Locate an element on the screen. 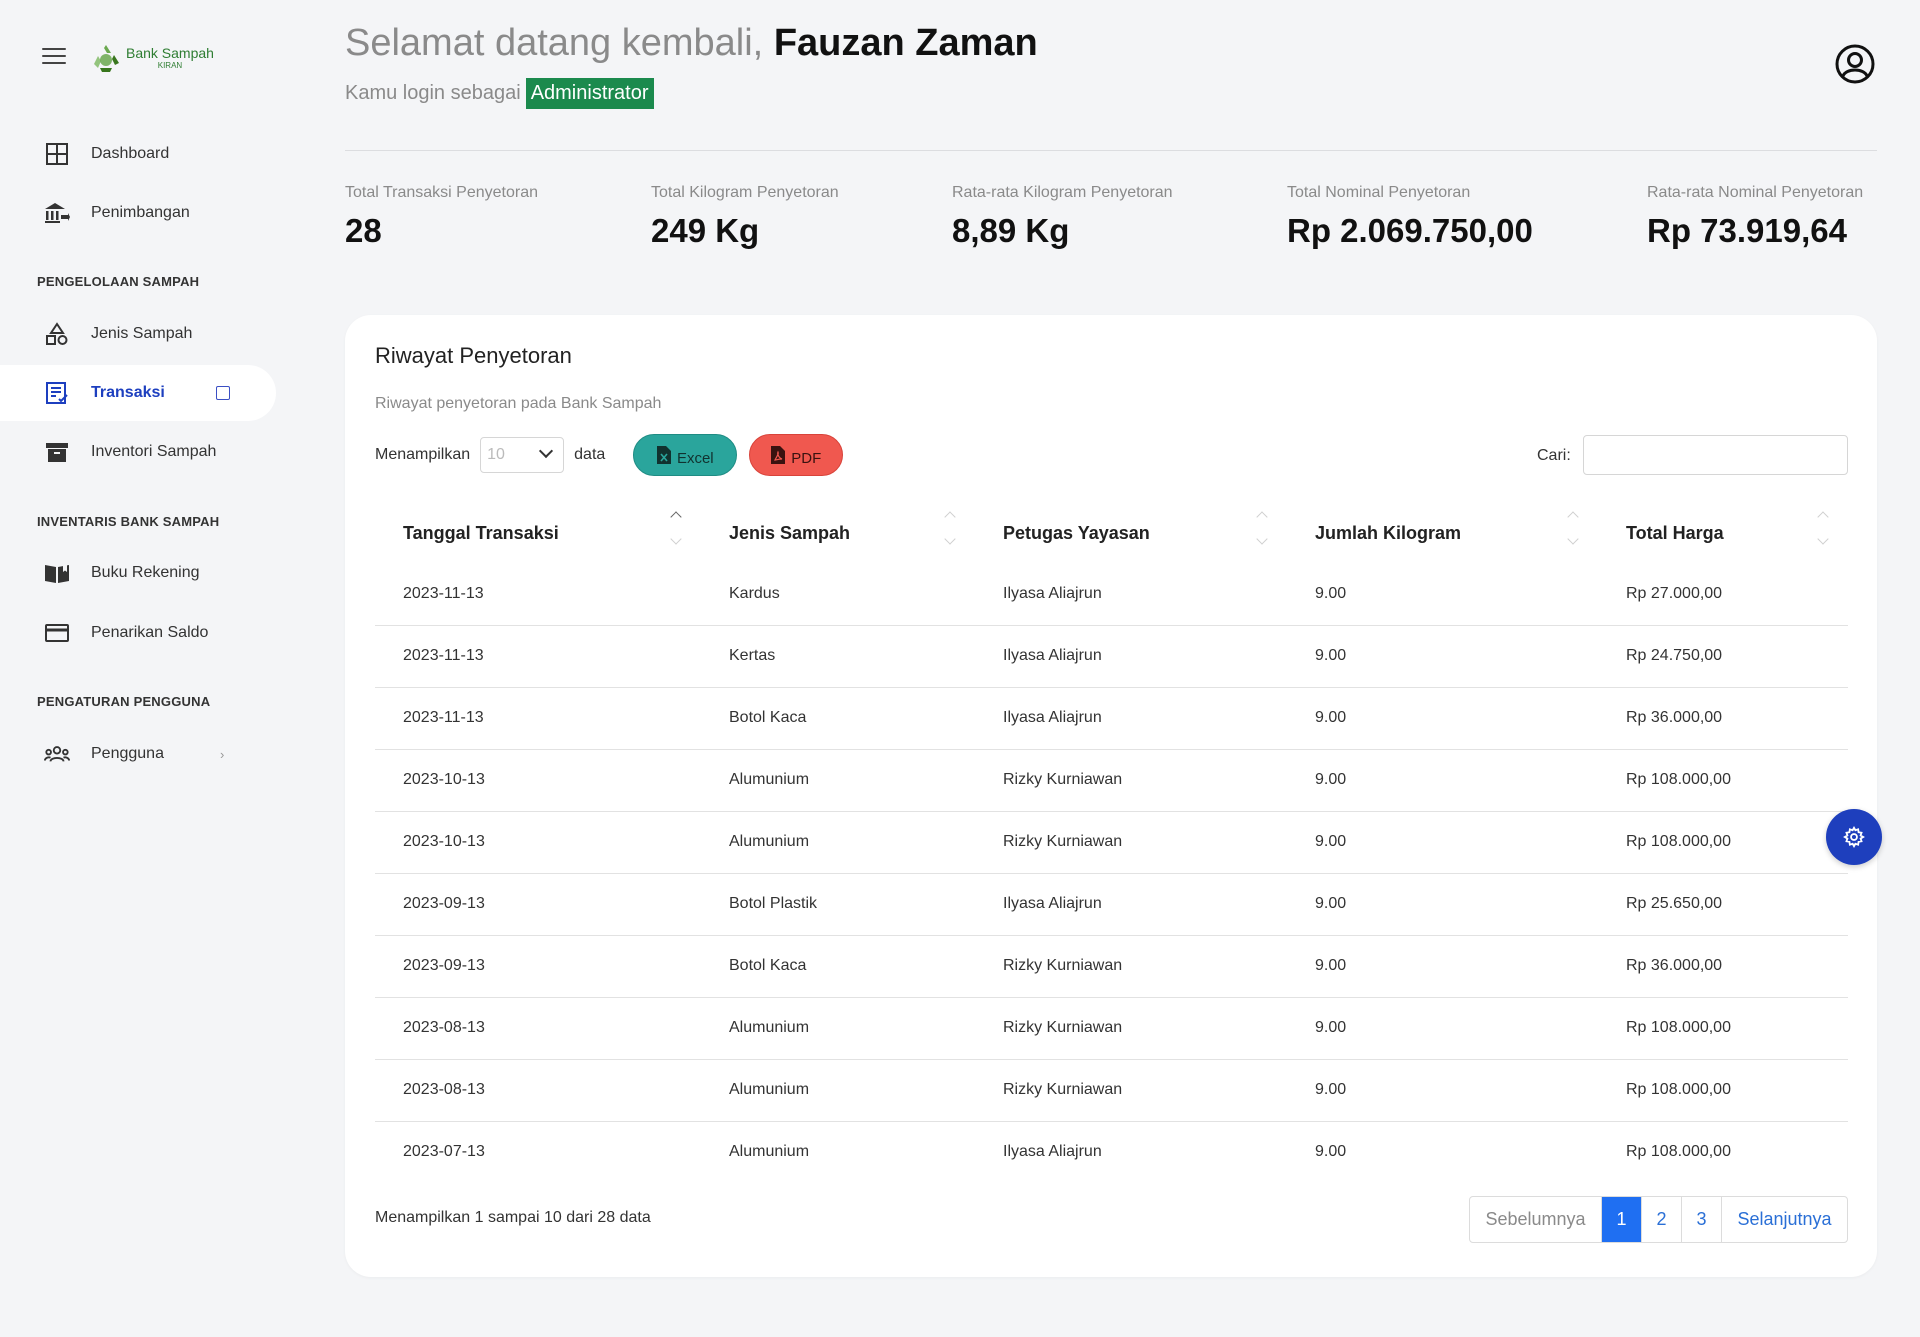 The image size is (1920, 1337). pagination-page-3: 3 is located at coordinates (1701, 1219).